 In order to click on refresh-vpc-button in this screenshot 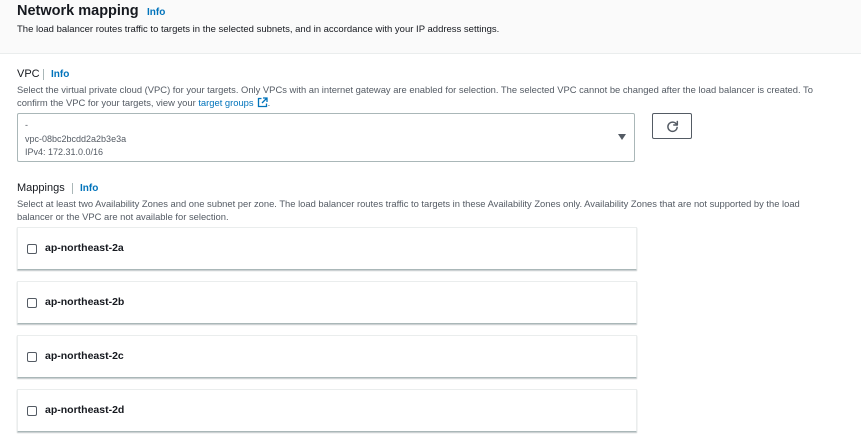, I will do `click(672, 126)`.